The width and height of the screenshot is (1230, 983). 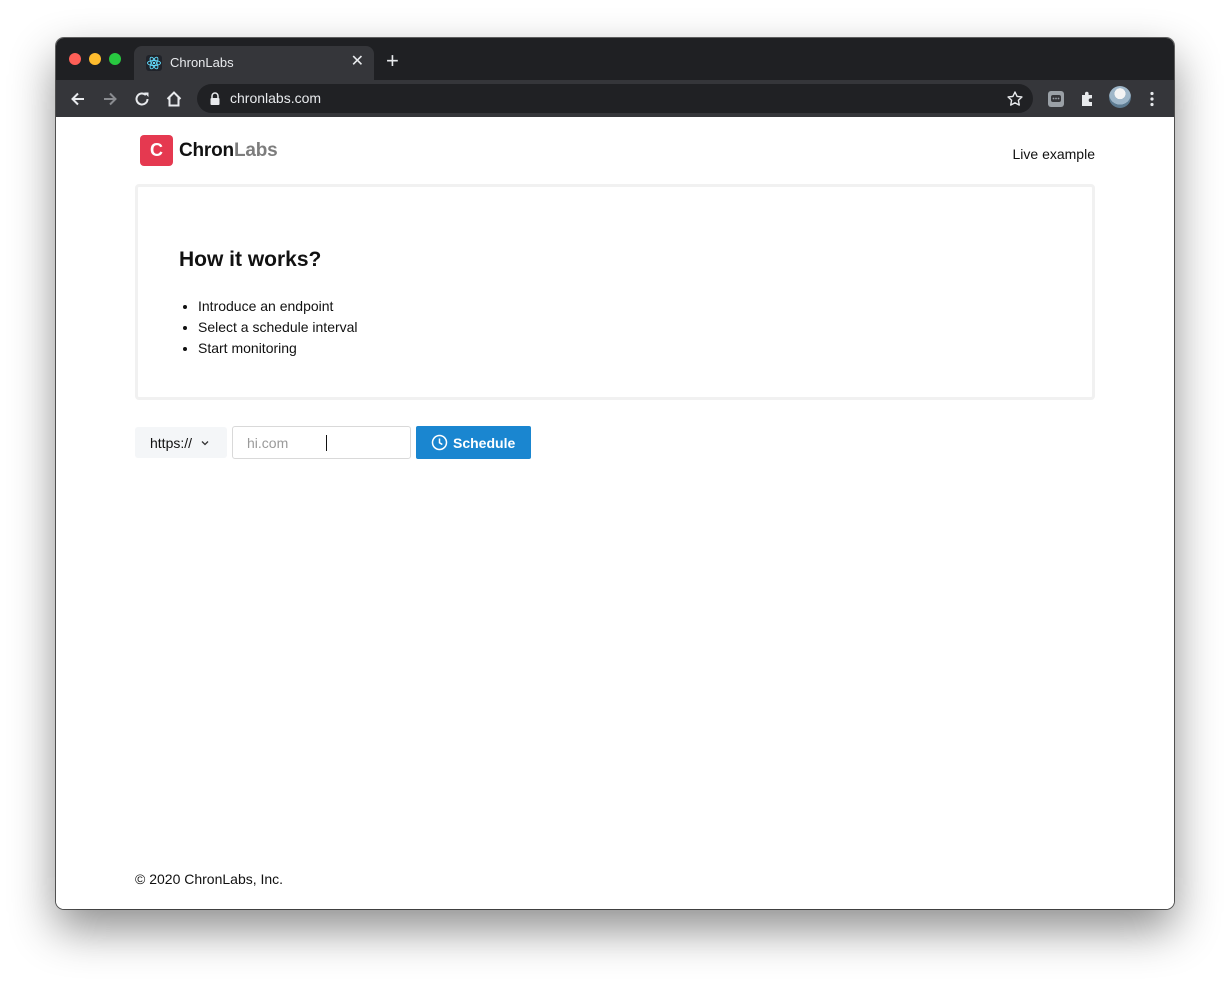 I want to click on schedule-form: https:// Schedule, so click(x=333, y=442).